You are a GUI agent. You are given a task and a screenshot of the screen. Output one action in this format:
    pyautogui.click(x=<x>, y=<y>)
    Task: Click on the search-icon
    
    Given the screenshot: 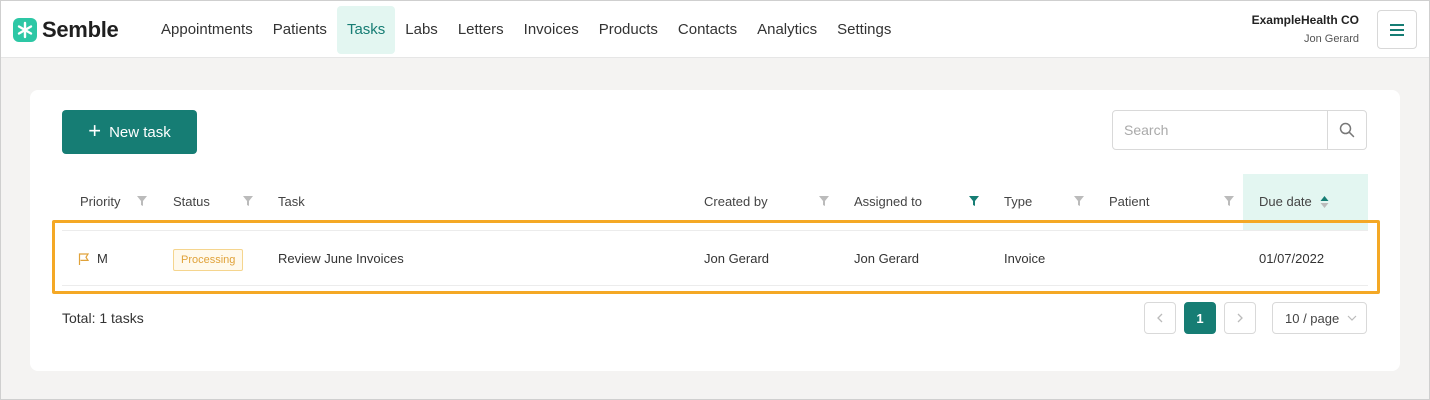 What is the action you would take?
    pyautogui.click(x=1347, y=130)
    